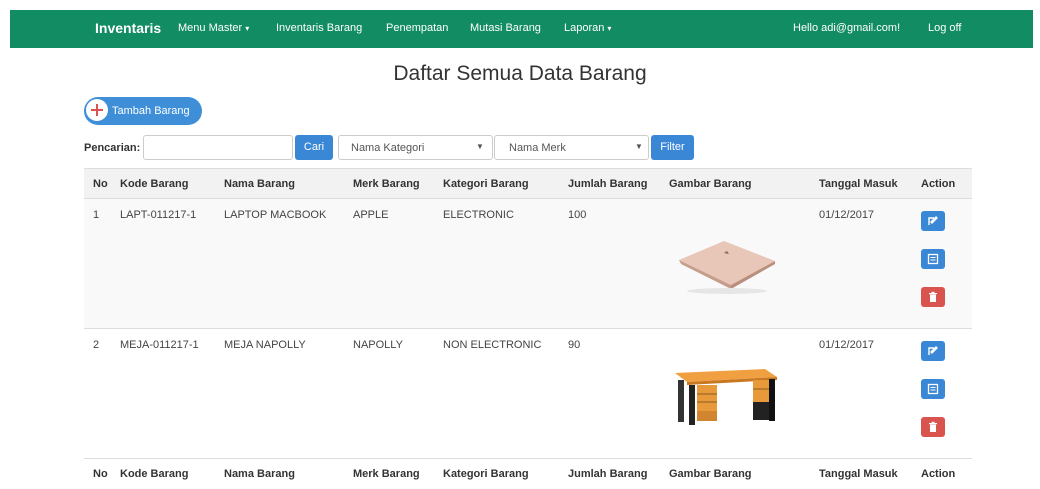  I want to click on footer-jumlah: Jumlah Barang, so click(609, 473).